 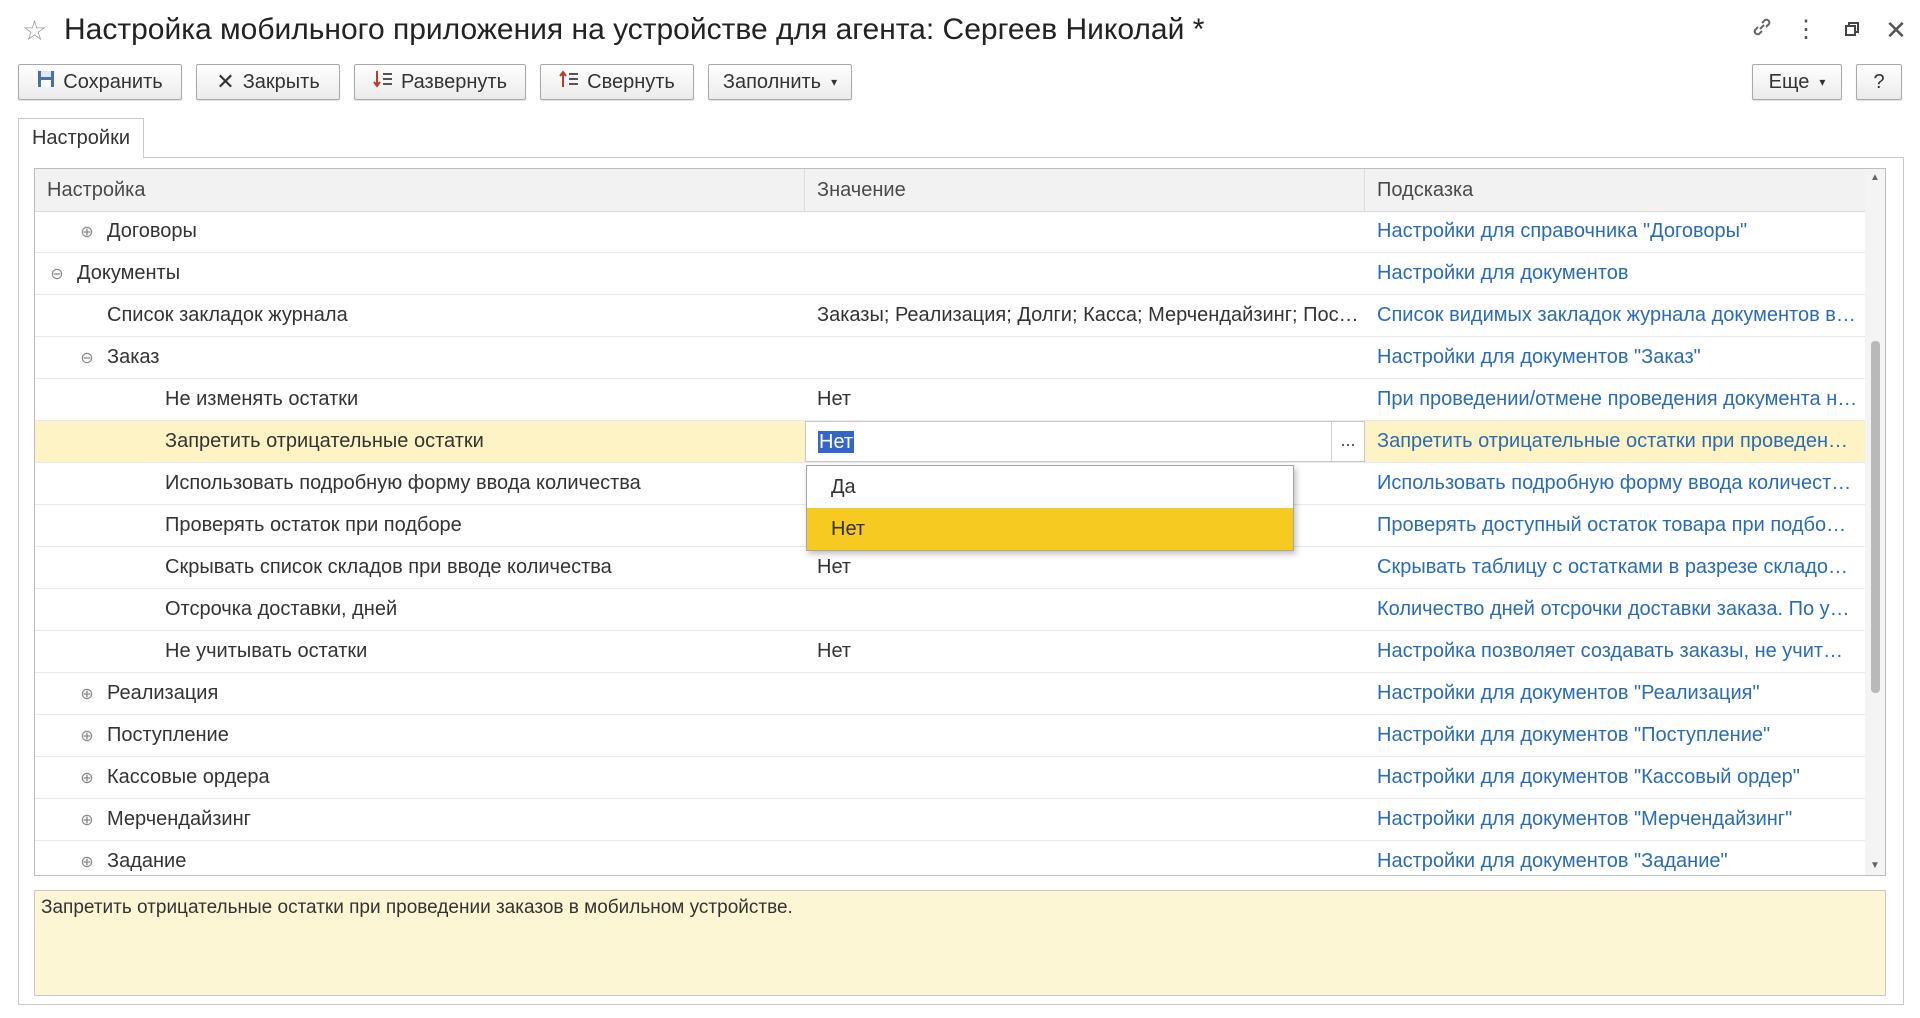 I want to click on setting-cell: ⊖ Заказ, so click(x=420, y=357).